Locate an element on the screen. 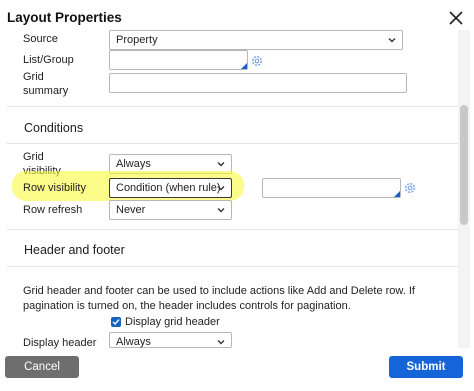 The height and width of the screenshot is (391, 474). grid-summary-input is located at coordinates (258, 83).